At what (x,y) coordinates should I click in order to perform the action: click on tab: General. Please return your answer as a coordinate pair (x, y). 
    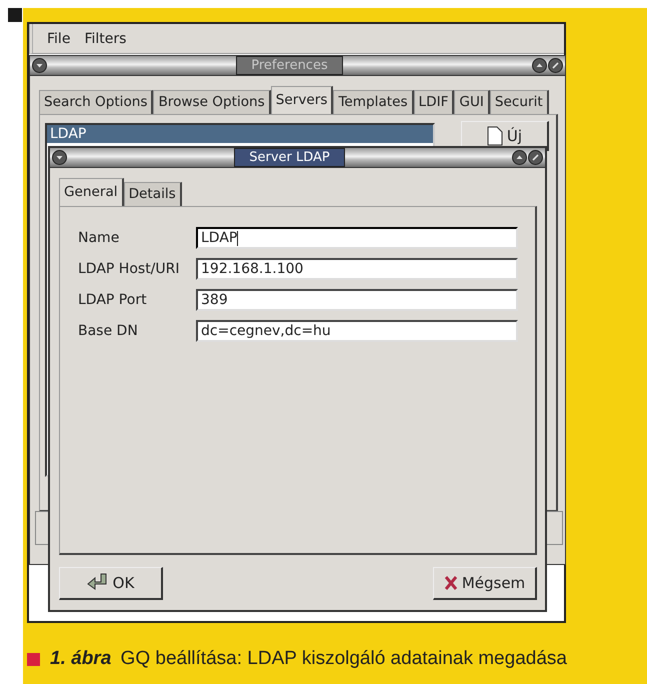
    Looking at the image, I should click on (91, 192).